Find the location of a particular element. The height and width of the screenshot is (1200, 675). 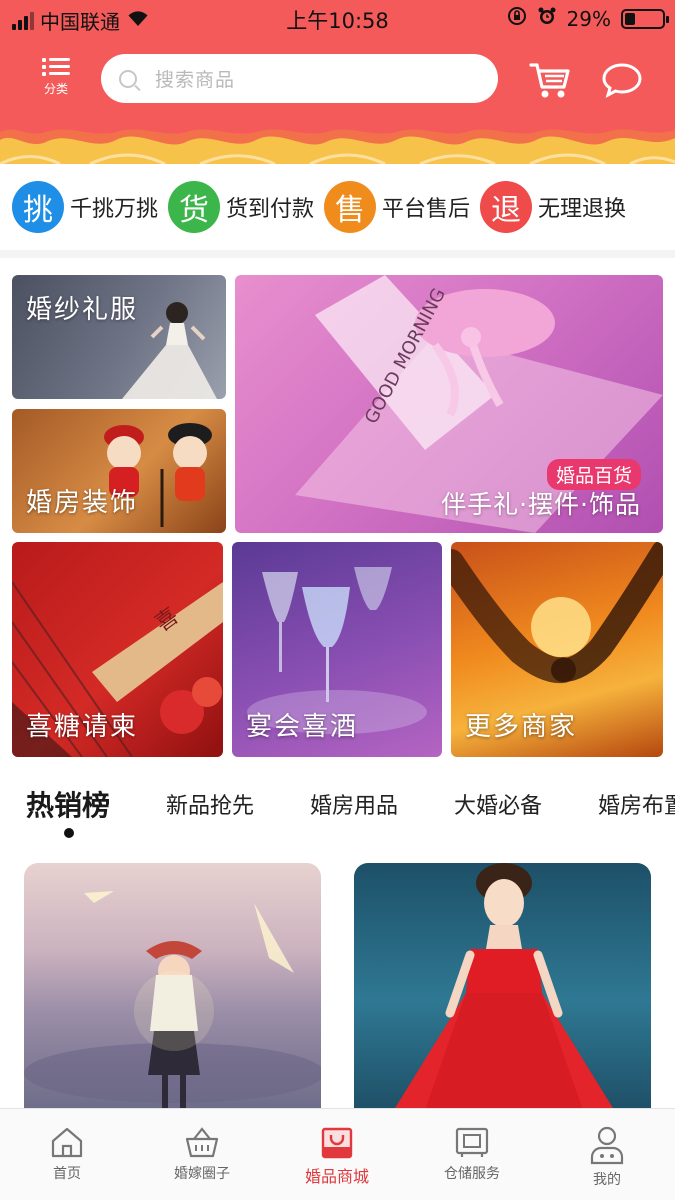

category-label: 分类 is located at coordinates (55, 89).